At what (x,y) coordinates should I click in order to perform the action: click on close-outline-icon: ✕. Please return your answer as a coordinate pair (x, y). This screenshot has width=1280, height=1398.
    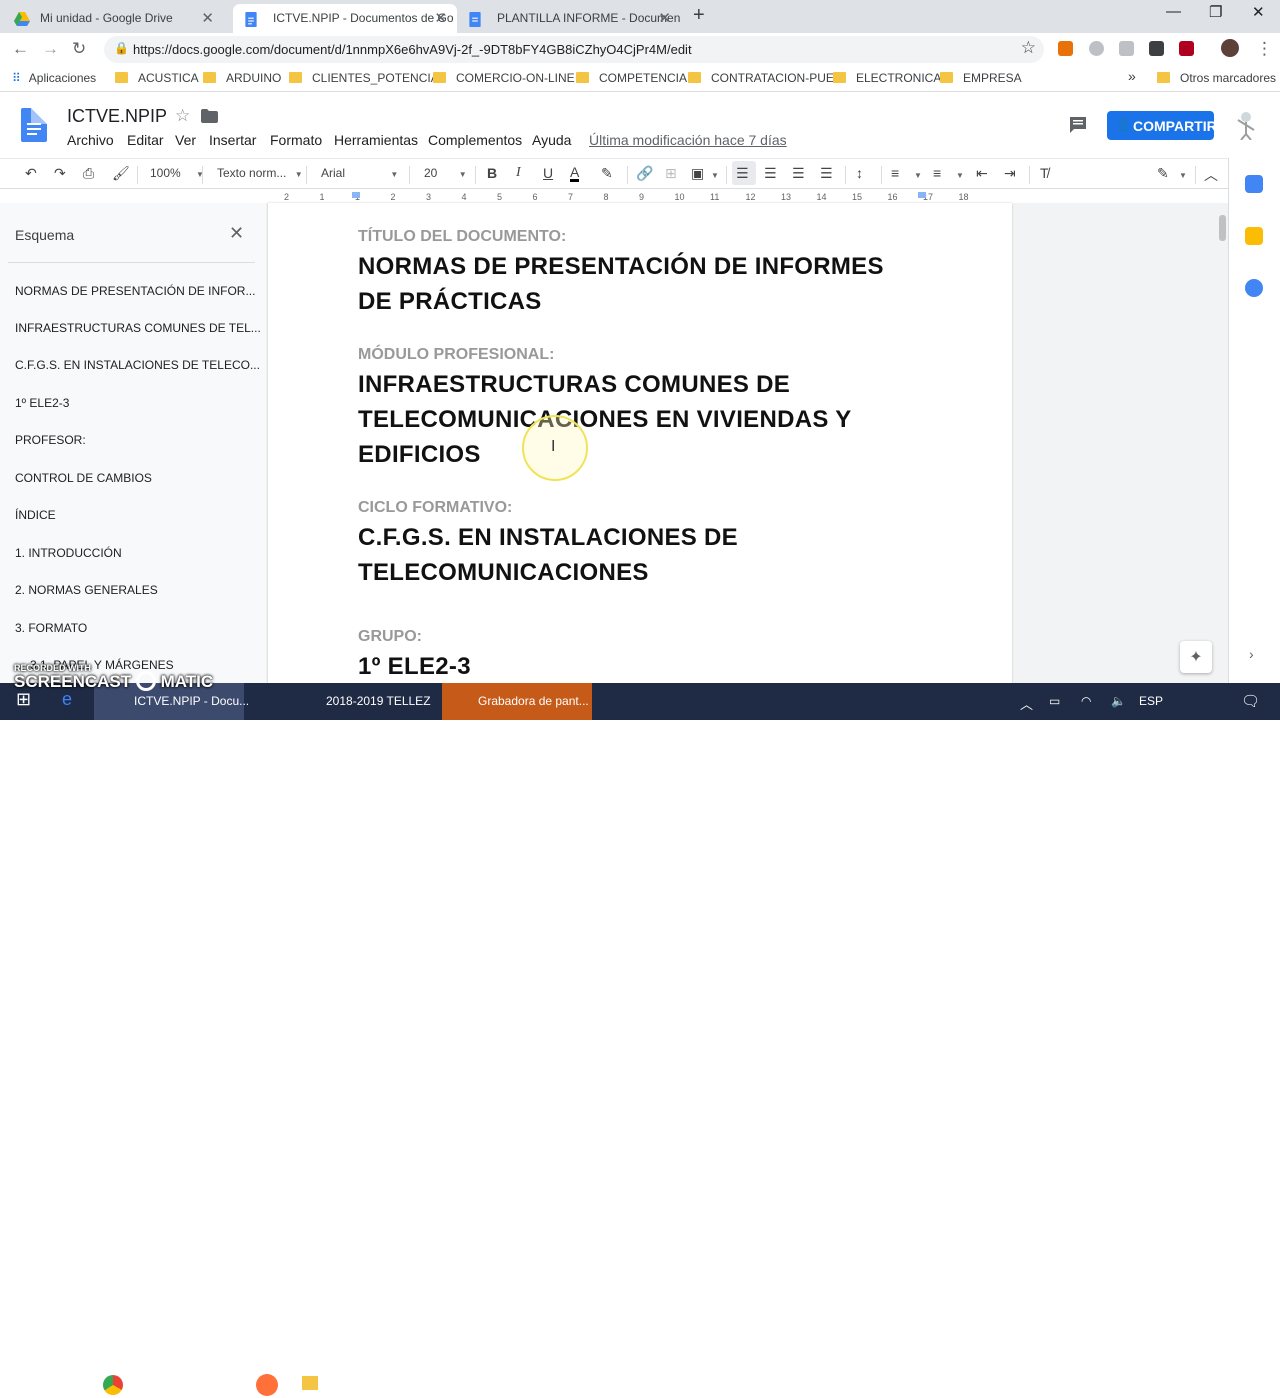
    Looking at the image, I should click on (236, 233).